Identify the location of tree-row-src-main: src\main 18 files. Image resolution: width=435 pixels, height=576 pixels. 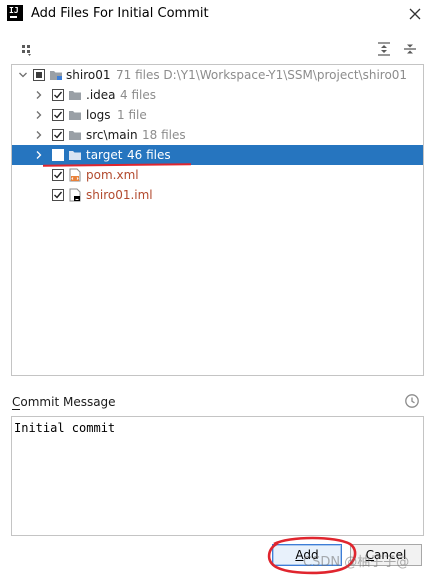
(217, 135).